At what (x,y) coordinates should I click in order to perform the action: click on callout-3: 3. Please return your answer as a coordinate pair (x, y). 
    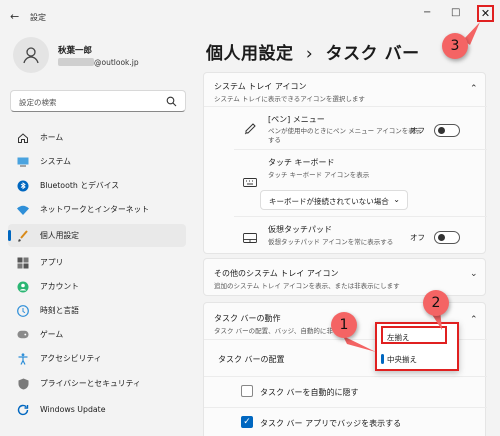
    Looking at the image, I should click on (455, 46).